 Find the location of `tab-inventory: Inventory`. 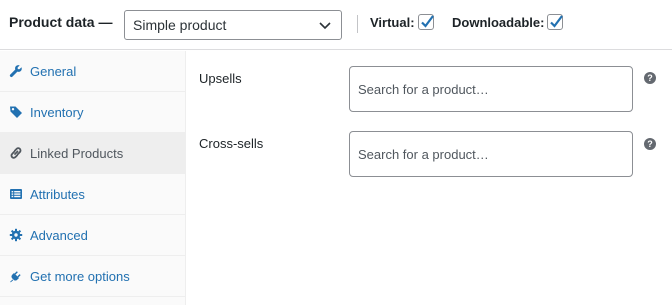

tab-inventory: Inventory is located at coordinates (92, 112).